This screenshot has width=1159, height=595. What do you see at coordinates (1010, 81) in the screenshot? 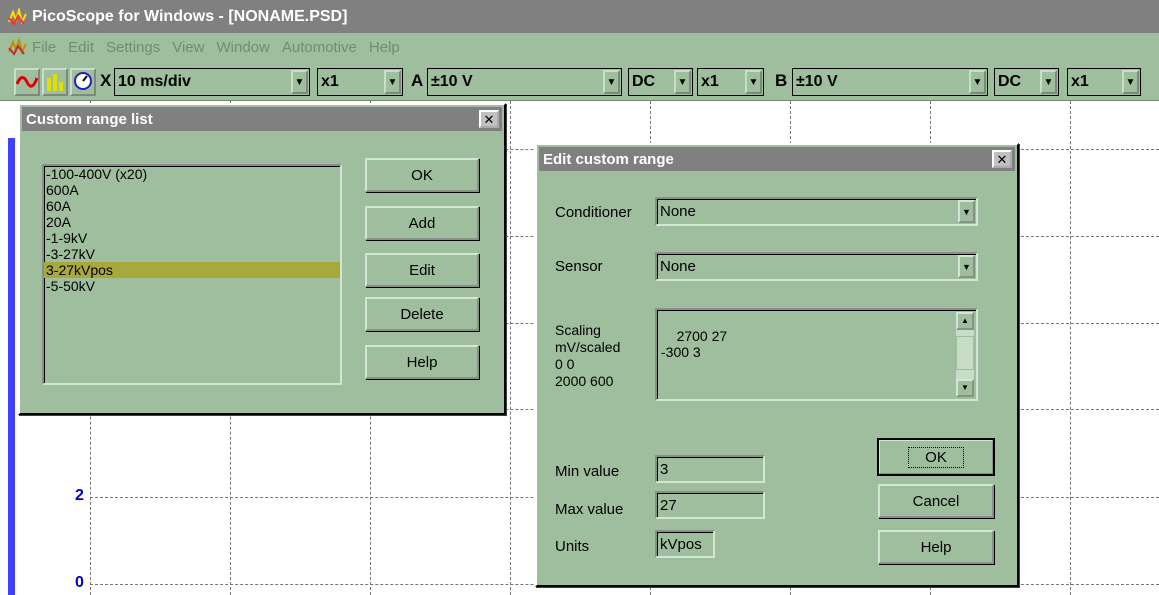
I see `channel-b-coupling-value: DC` at bounding box center [1010, 81].